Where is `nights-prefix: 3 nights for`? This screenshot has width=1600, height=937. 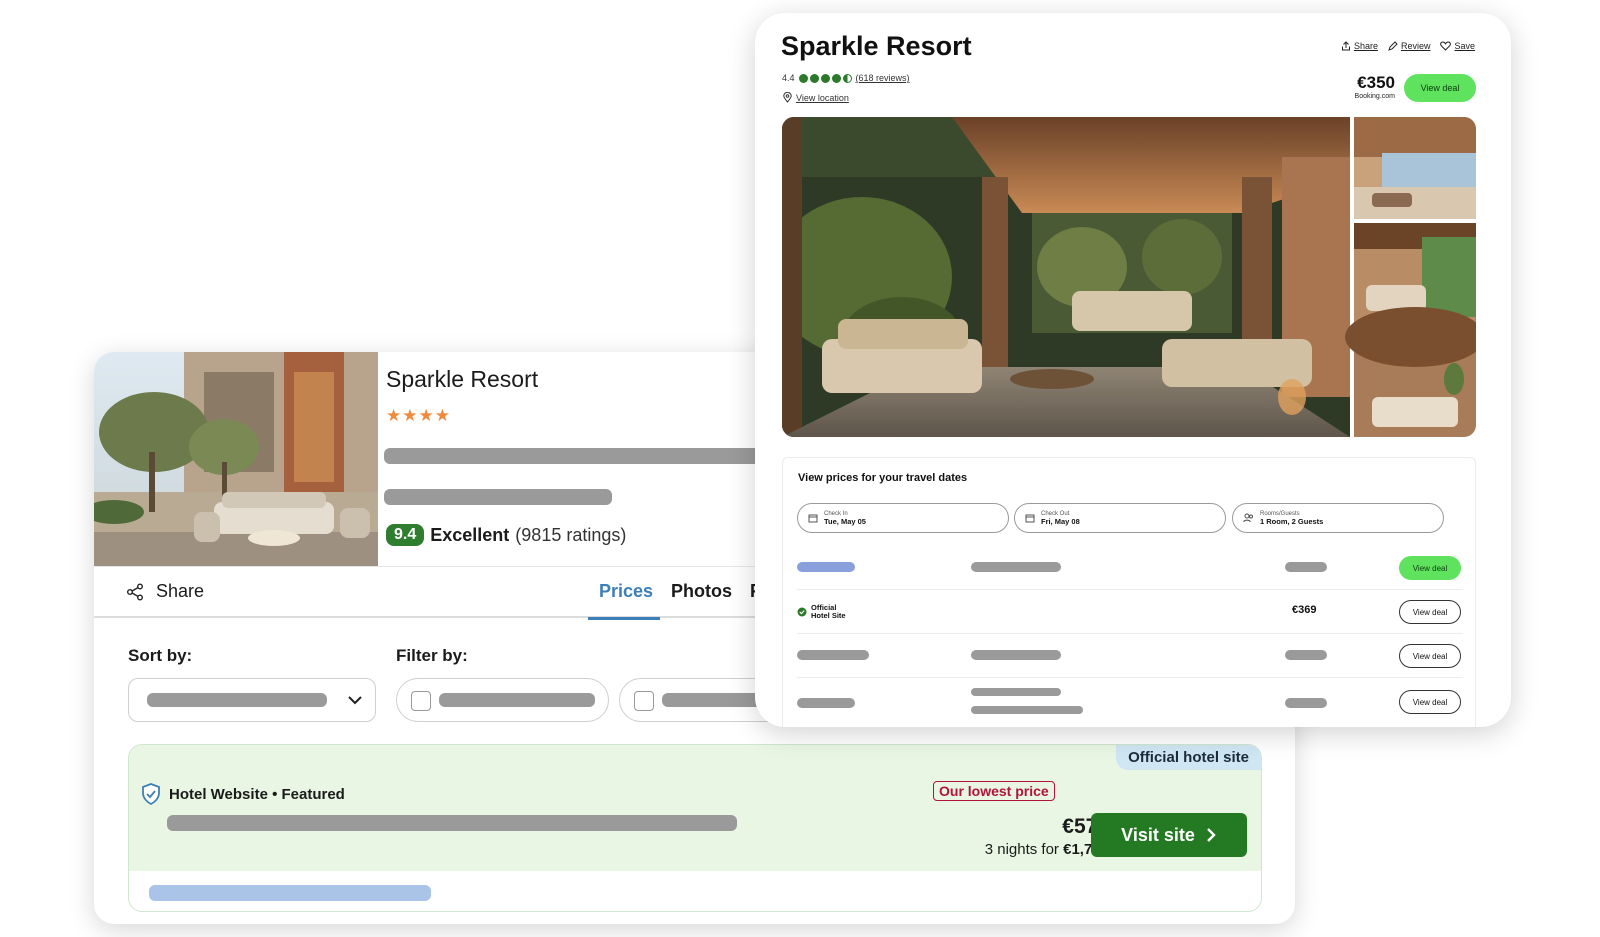 nights-prefix: 3 nights for is located at coordinates (1024, 849).